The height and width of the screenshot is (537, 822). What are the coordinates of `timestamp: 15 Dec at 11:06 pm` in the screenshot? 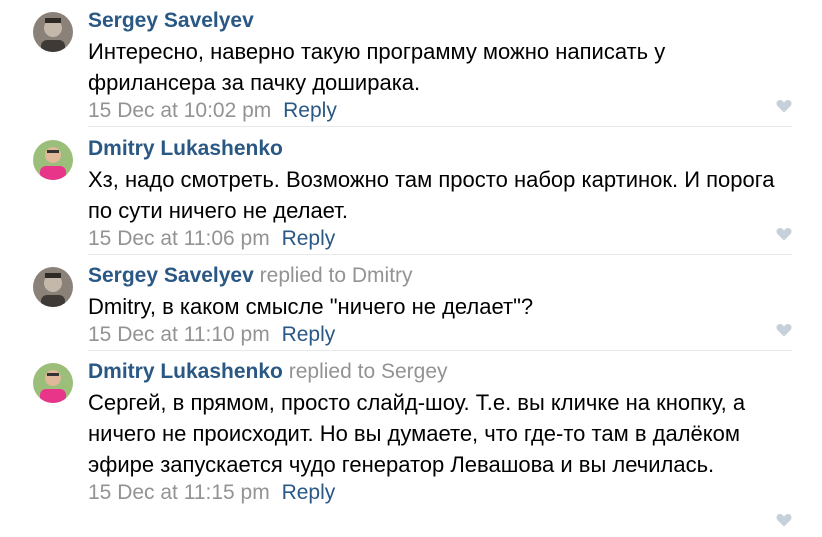 It's located at (179, 238).